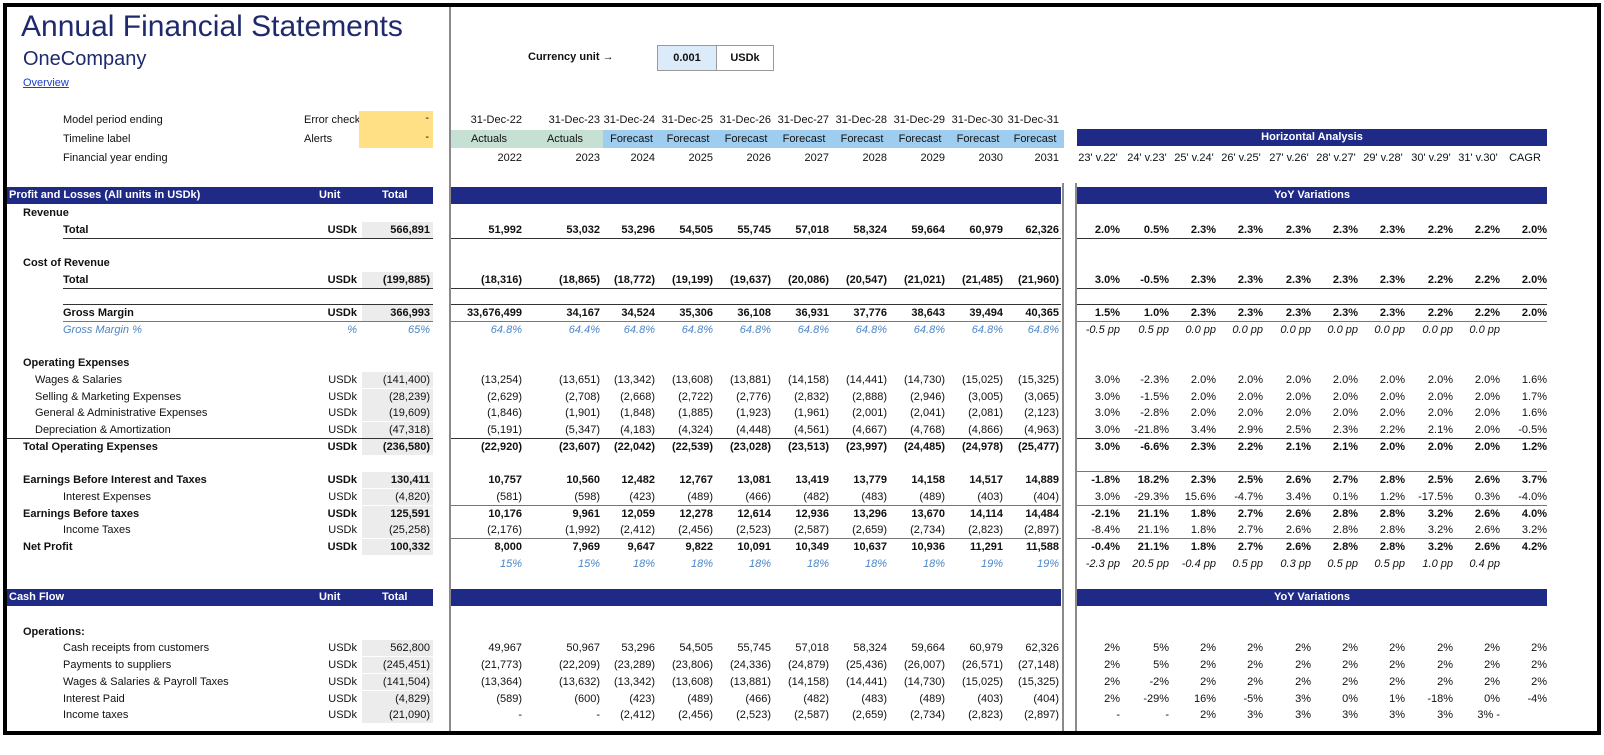 The width and height of the screenshot is (1604, 755). Describe the element at coordinates (1019, 514) in the screenshot. I see `row-value: 14,484` at that location.